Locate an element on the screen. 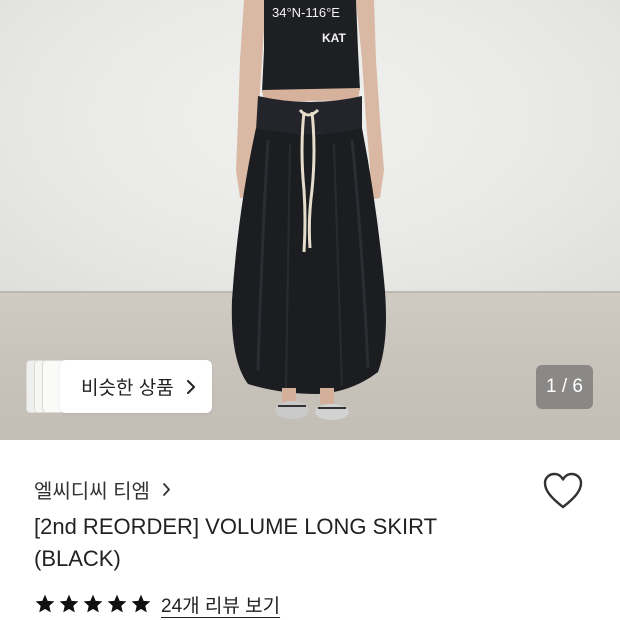 Image resolution: width=620 pixels, height=620 pixels. star-rating is located at coordinates (93, 604).